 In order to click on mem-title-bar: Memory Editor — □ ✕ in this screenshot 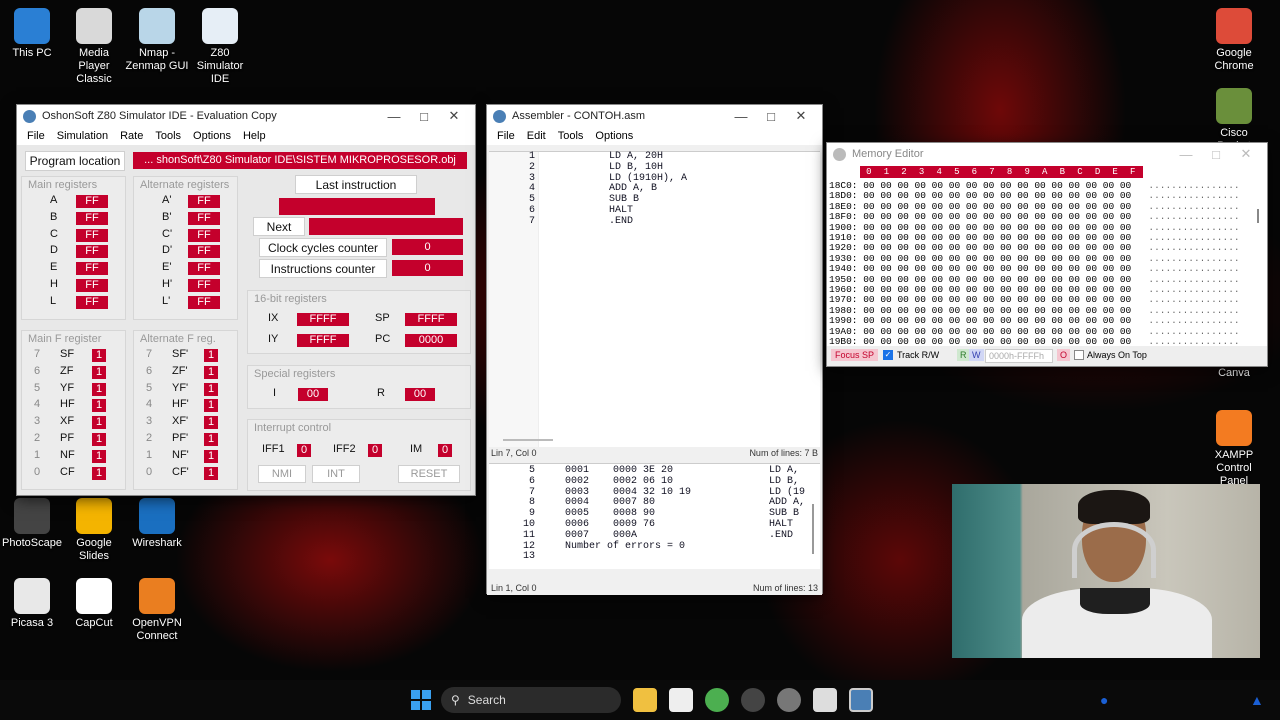, I will do `click(1047, 154)`.